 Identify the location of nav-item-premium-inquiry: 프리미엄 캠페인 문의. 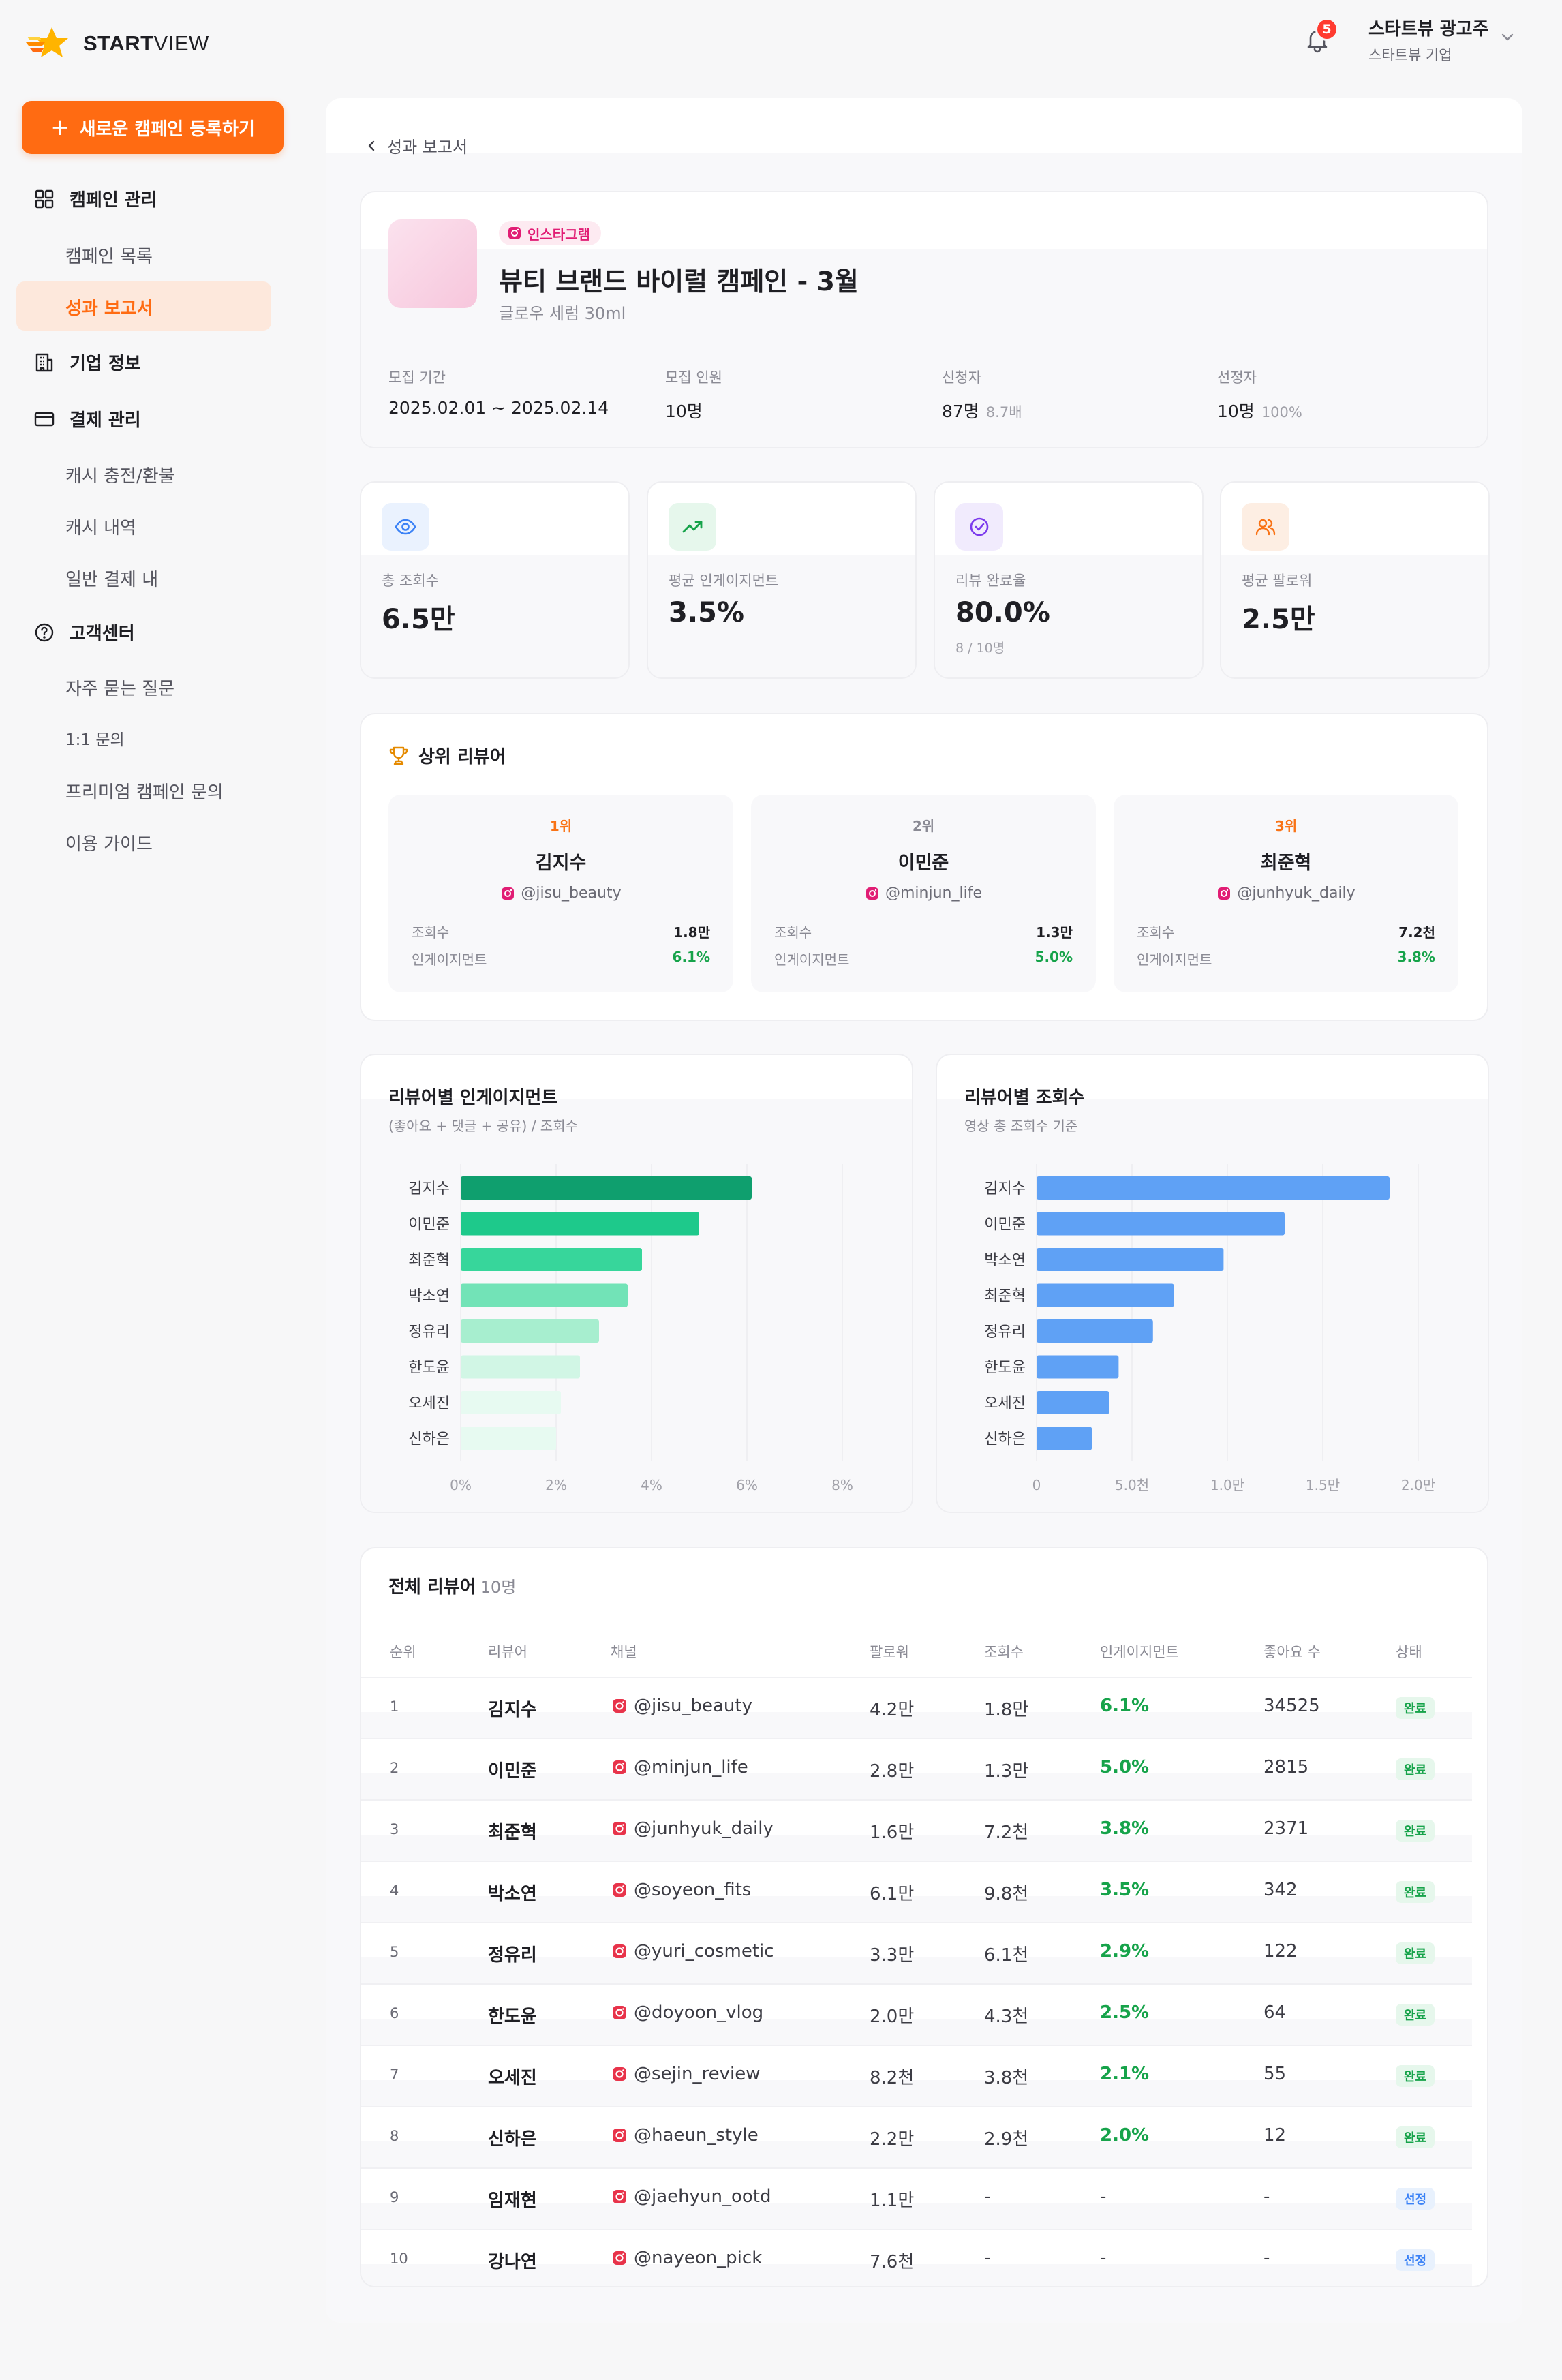
(144, 791).